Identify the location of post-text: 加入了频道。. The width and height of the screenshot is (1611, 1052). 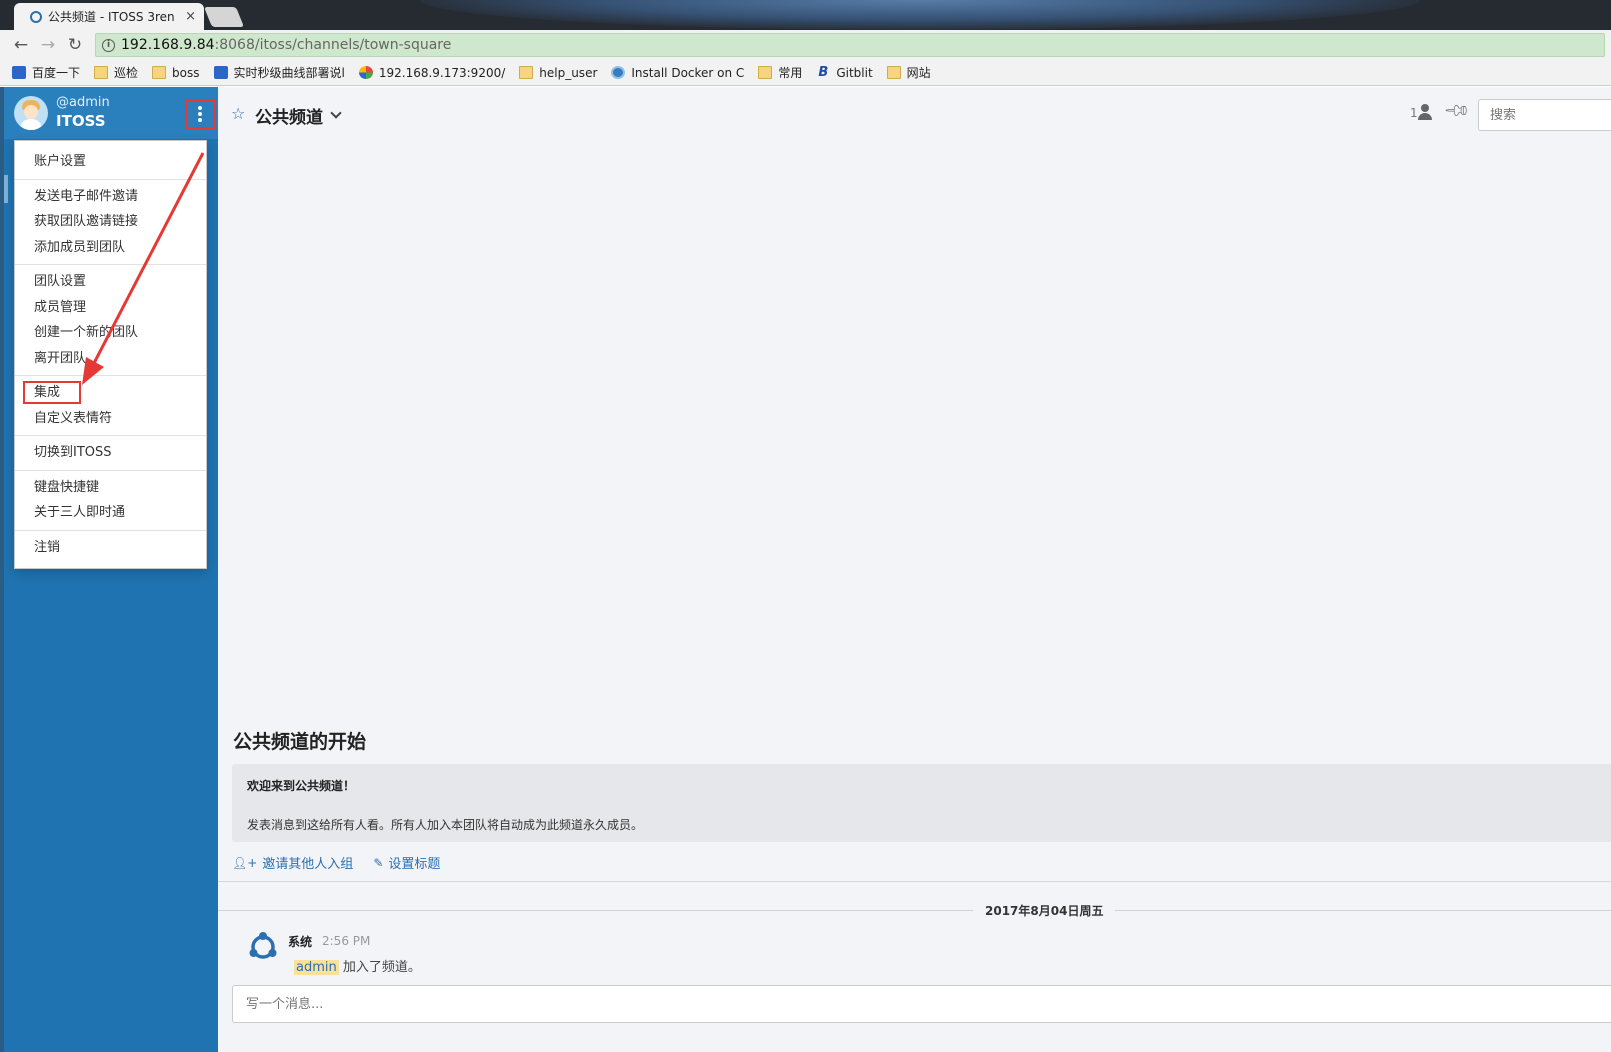
(379, 967).